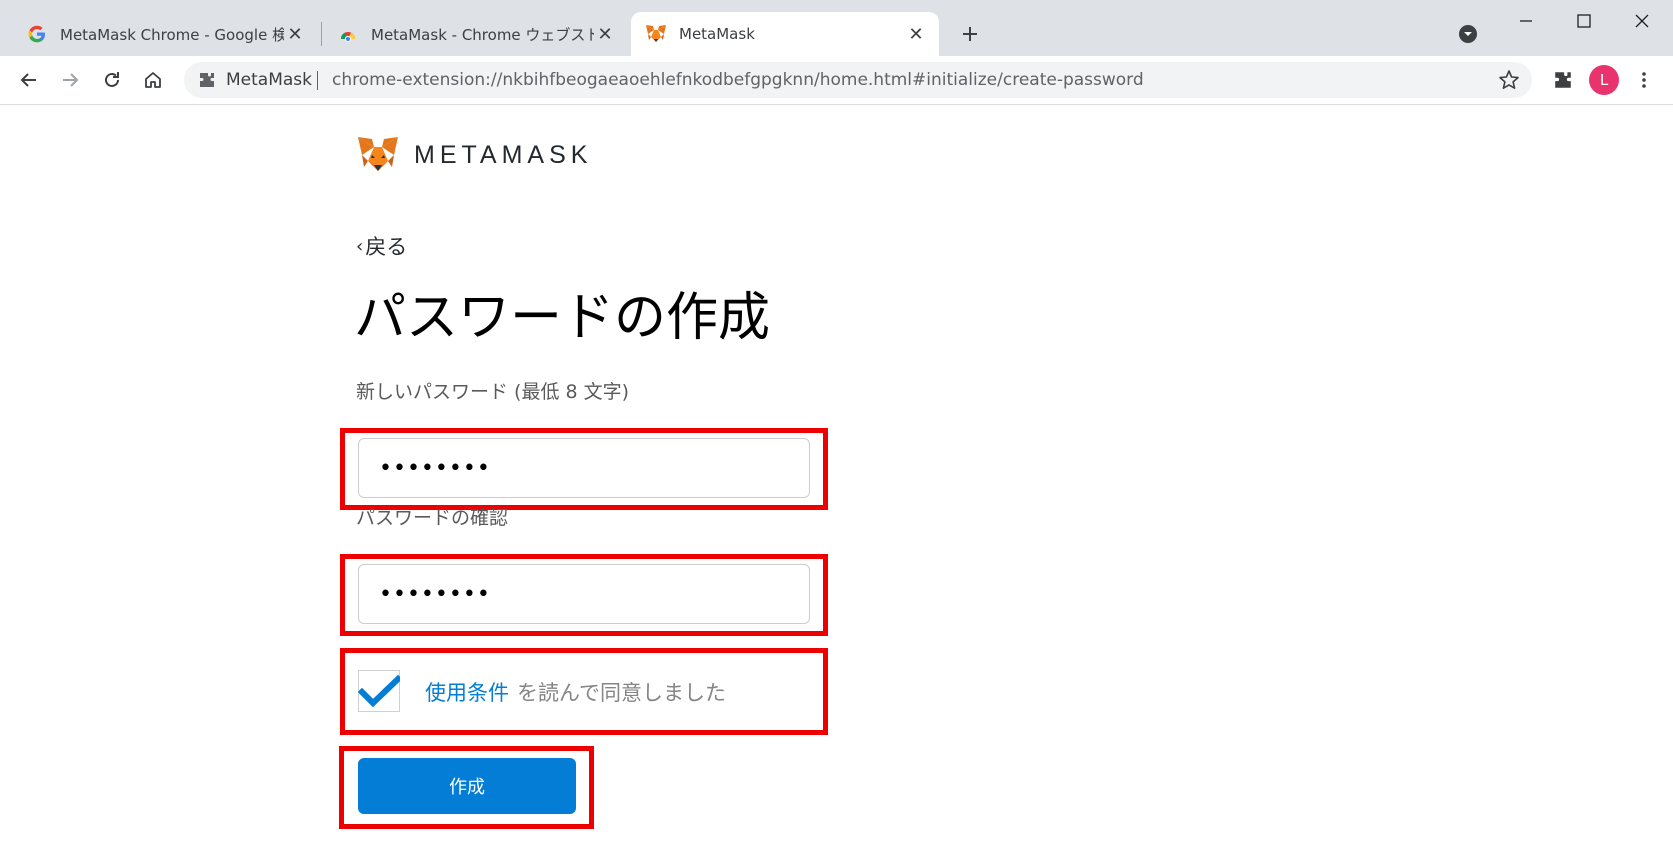  I want to click on tab-google-search: MetaMask Chrome - Google 検索 ✕, so click(159, 34).